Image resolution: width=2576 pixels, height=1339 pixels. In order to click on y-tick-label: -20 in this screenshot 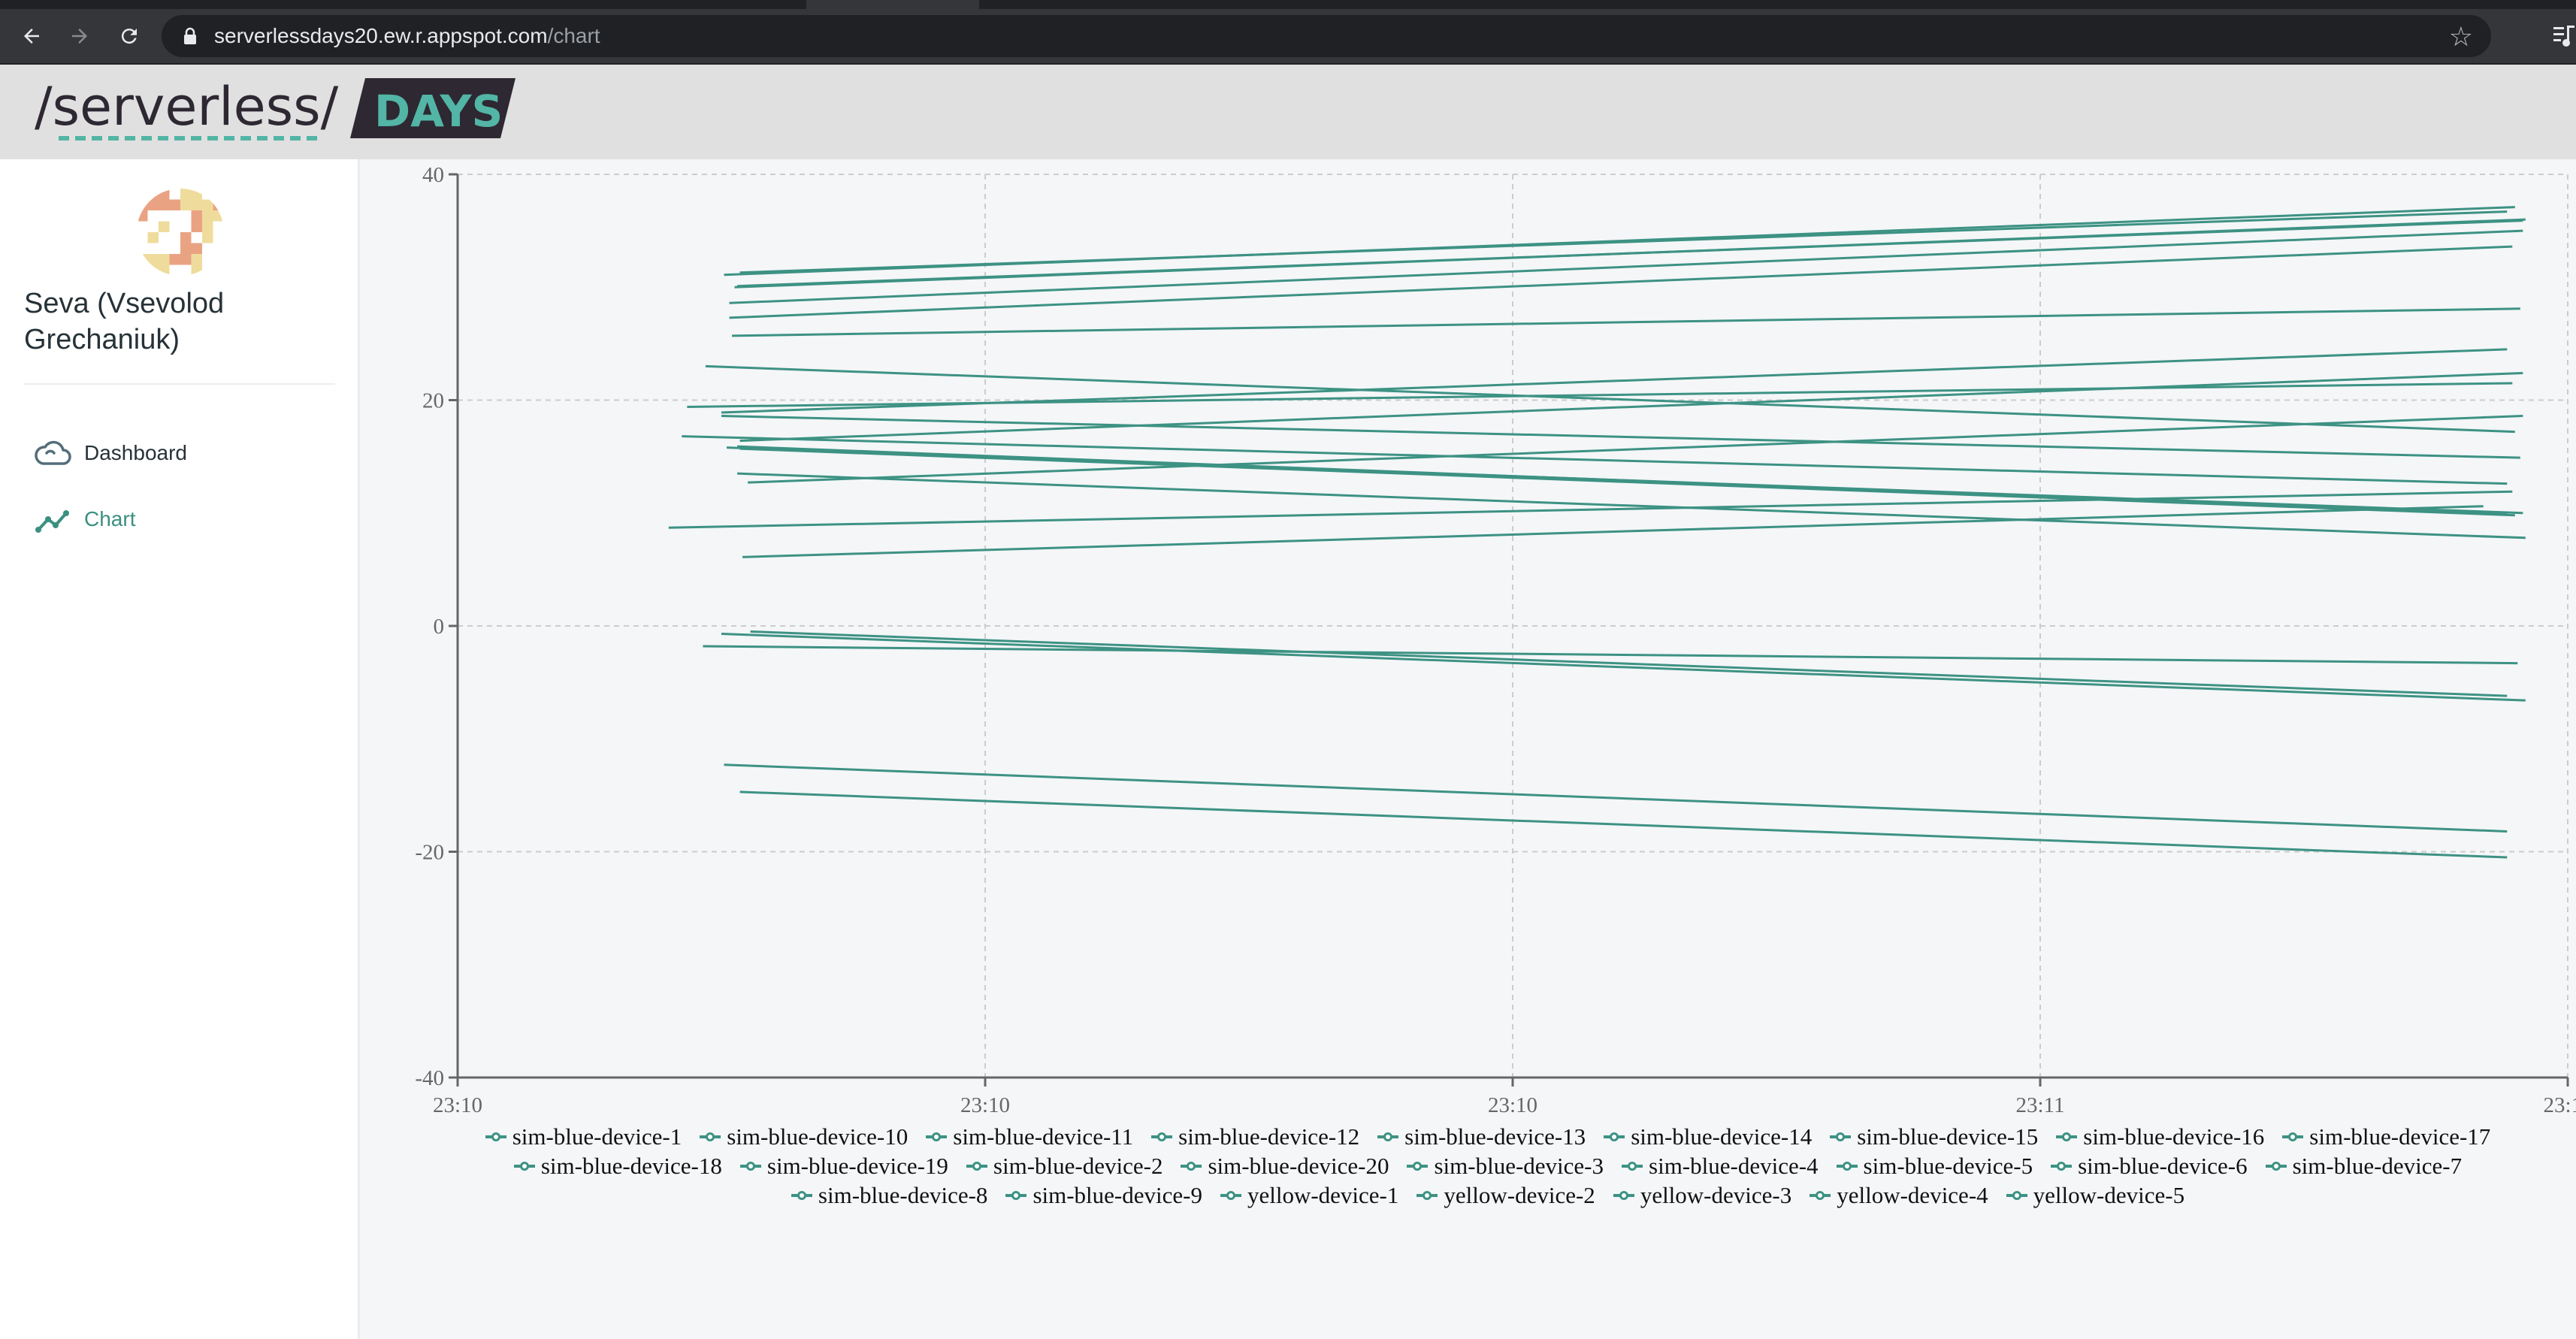, I will do `click(430, 853)`.